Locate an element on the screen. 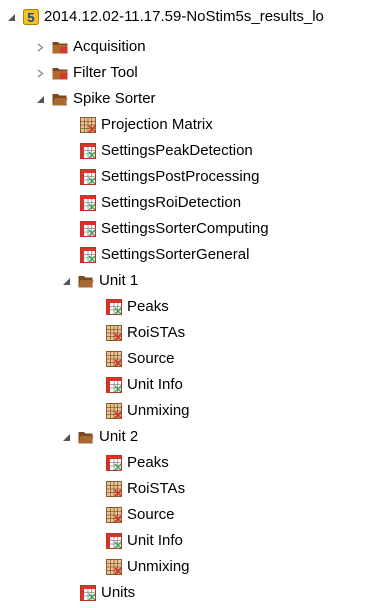  tree-node-settings-roi-detection: SettingsRoiDetection is located at coordinates (160, 203).